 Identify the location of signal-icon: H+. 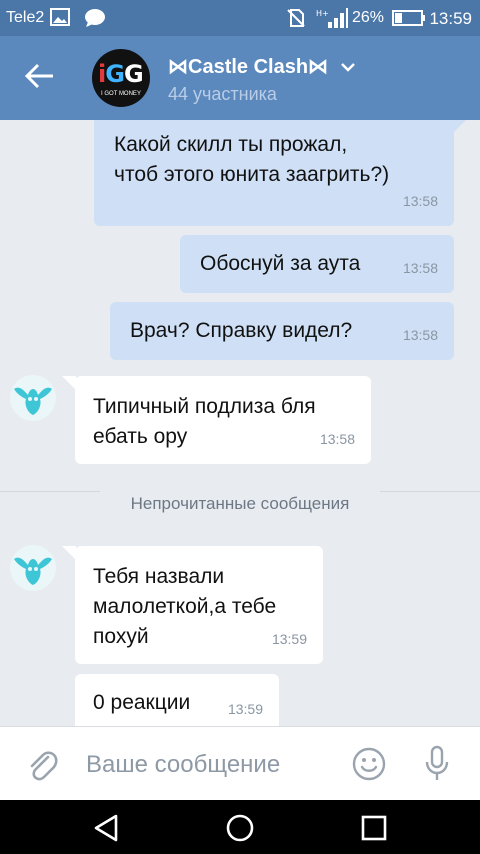
(332, 20).